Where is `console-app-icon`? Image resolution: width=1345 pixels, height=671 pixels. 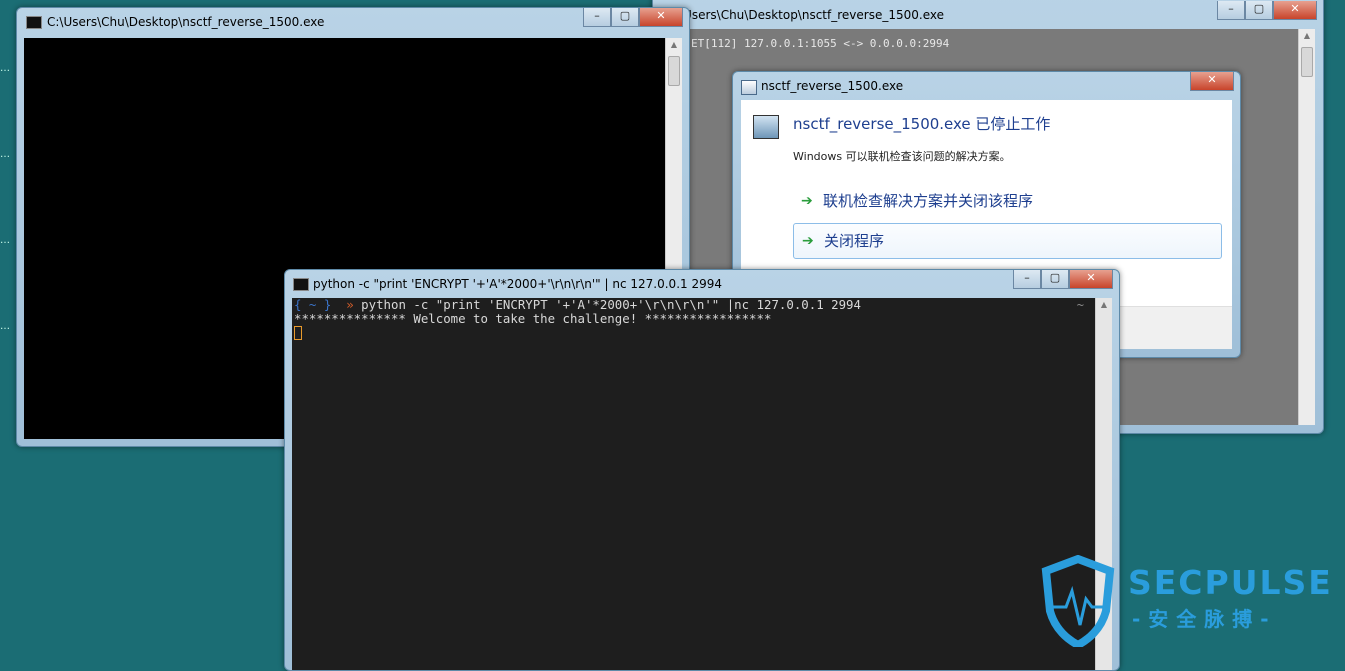
console-app-icon is located at coordinates (34, 22).